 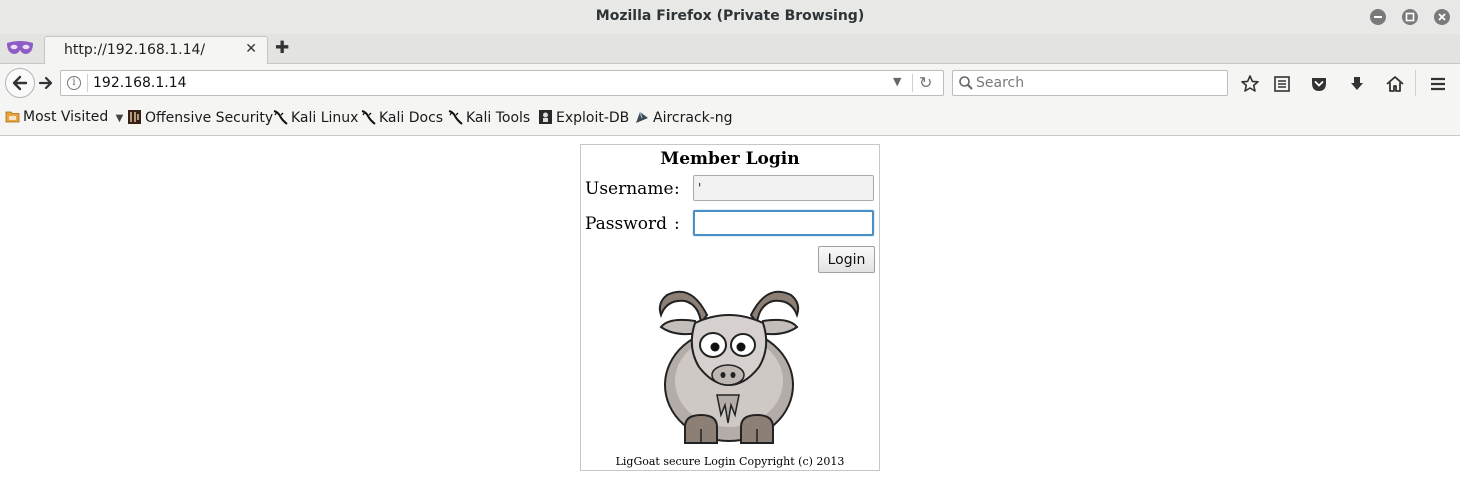 I want to click on bookmark-label: Kali Tools, so click(x=498, y=118).